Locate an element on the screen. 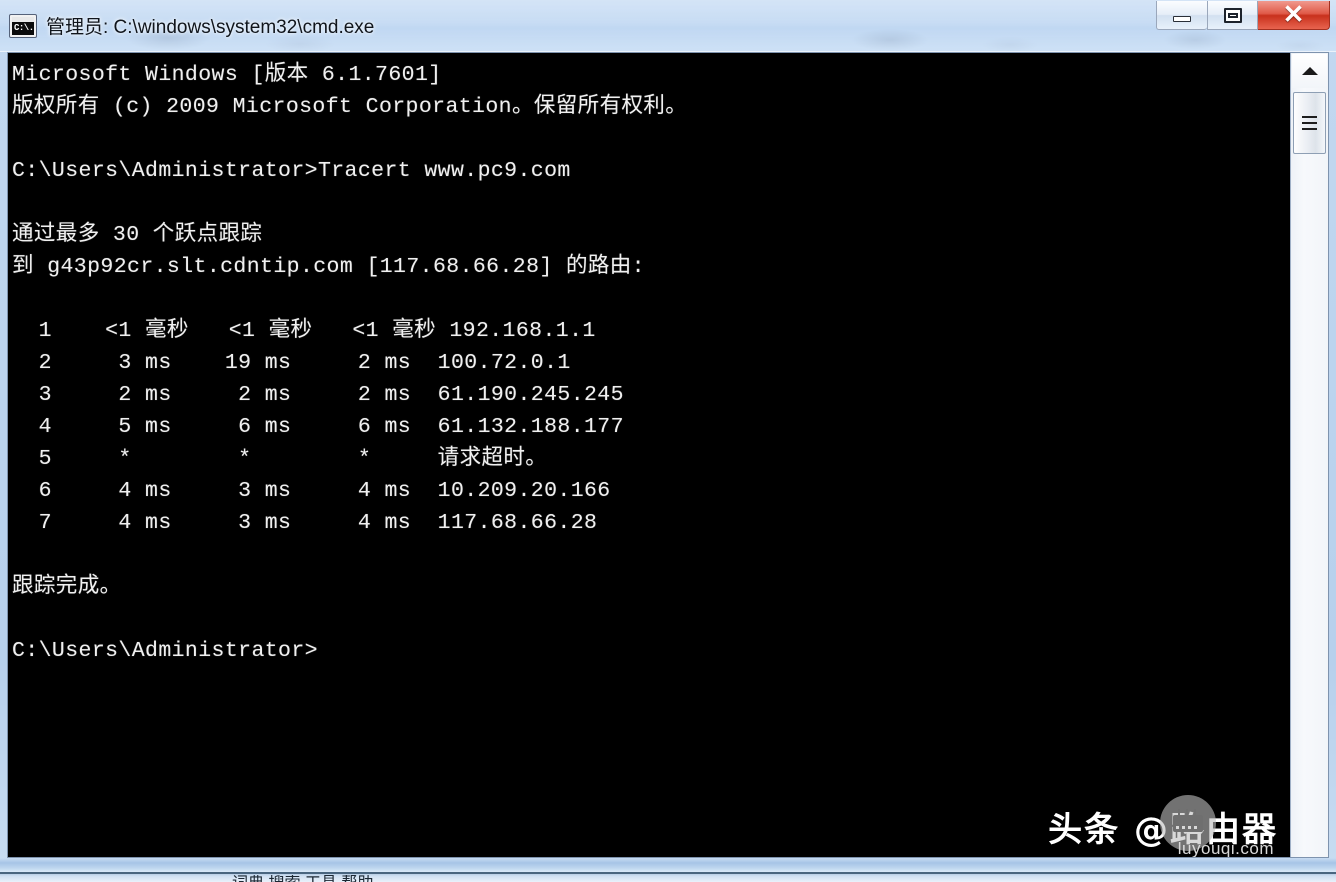  watermark-site: luyouqi.com is located at coordinates (1225, 848).